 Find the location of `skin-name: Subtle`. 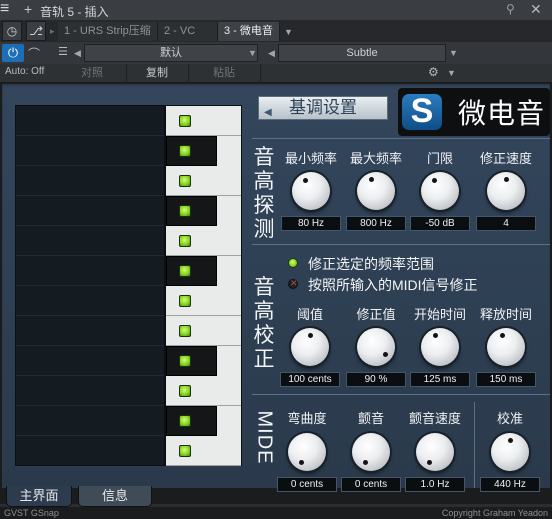

skin-name: Subtle is located at coordinates (362, 53).